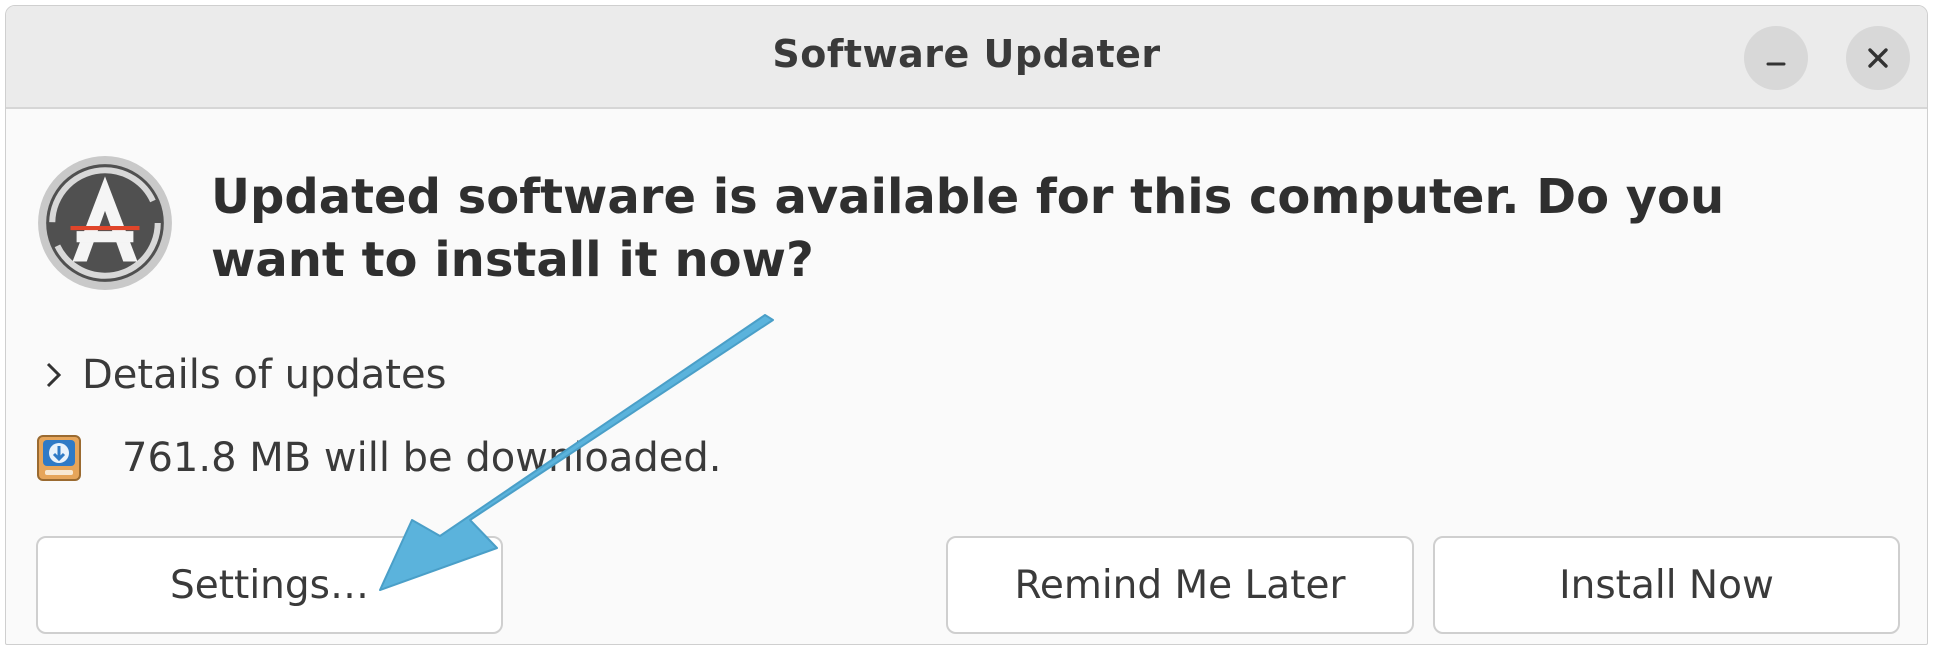 This screenshot has width=1940, height=650. I want to click on minimize-button, so click(1776, 58).